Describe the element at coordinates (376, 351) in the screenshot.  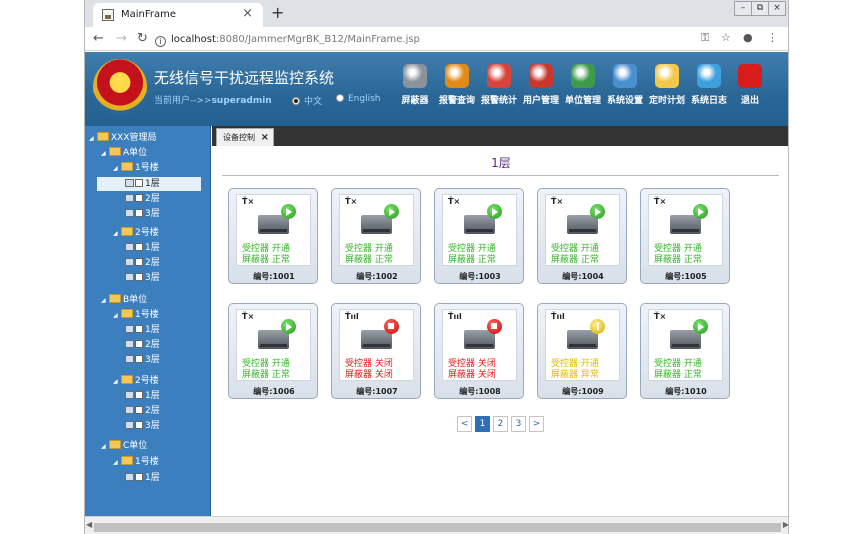
I see `device-card: Ťııl 受控器 关闭 屏蔽器 关闭 编号:1007` at that location.